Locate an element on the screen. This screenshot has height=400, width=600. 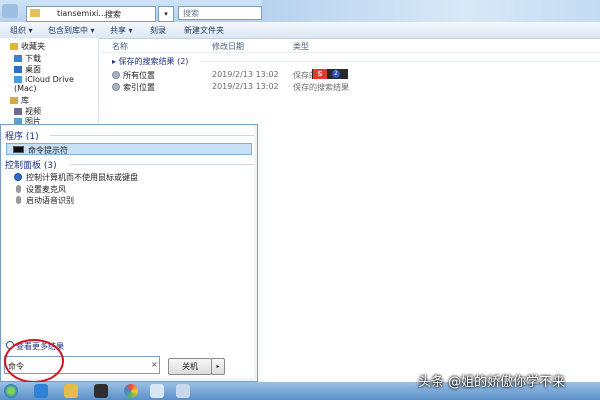
nav-item-desktop: 桌面 is located at coordinates (27, 69).